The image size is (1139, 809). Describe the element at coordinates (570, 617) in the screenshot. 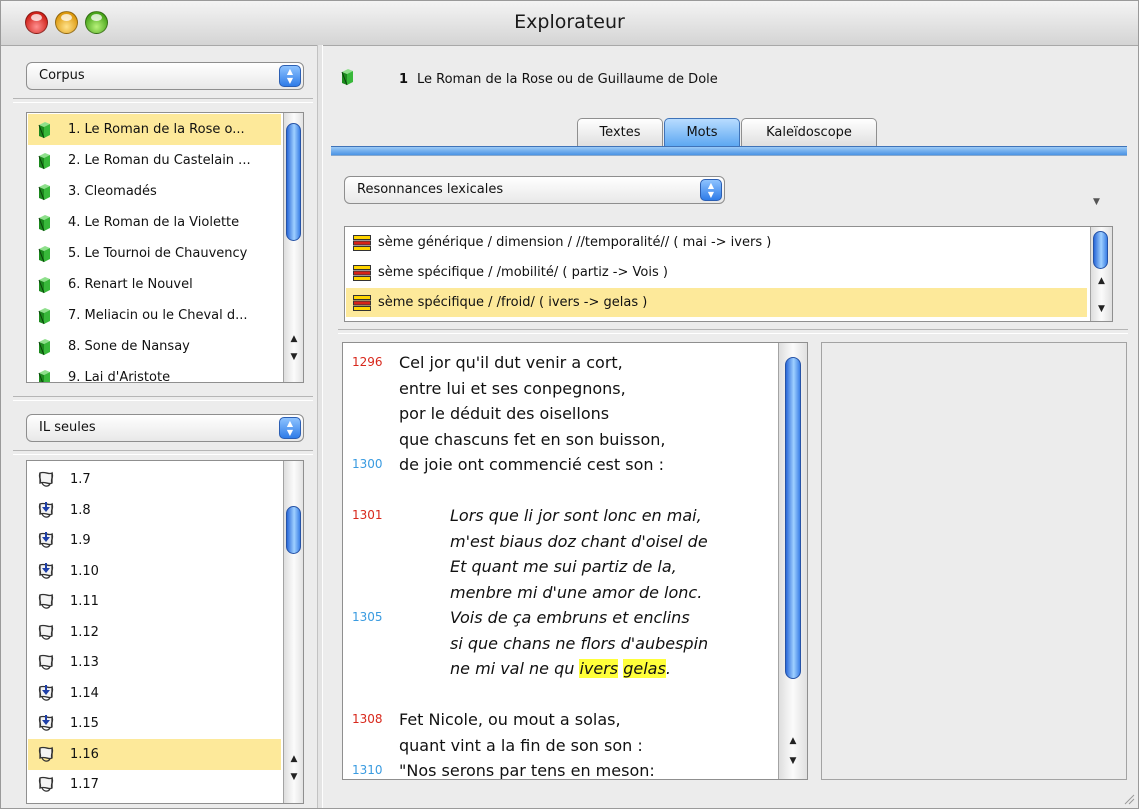

I see `verse-text: Vois de ça embruns et enclins` at that location.